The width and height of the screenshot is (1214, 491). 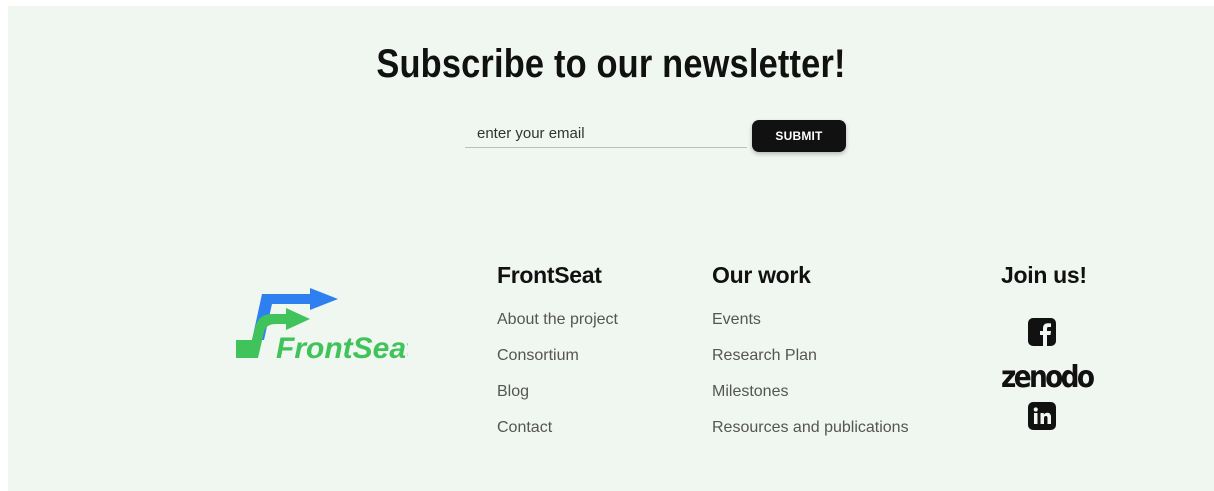 What do you see at coordinates (611, 64) in the screenshot?
I see `newsletter-title: Subscribe to our newsletter!` at bounding box center [611, 64].